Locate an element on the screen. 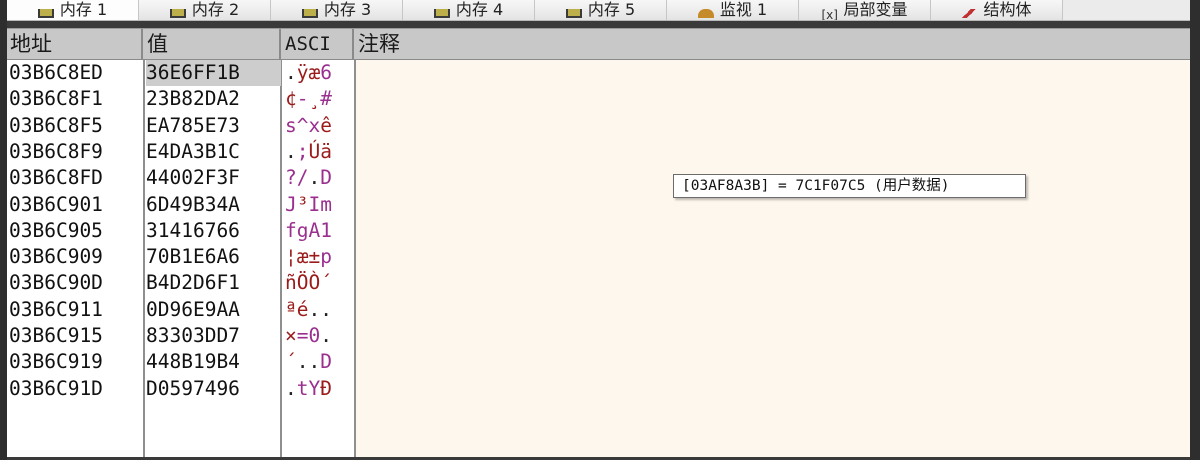  tab-5: 内存 5 is located at coordinates (601, 10).